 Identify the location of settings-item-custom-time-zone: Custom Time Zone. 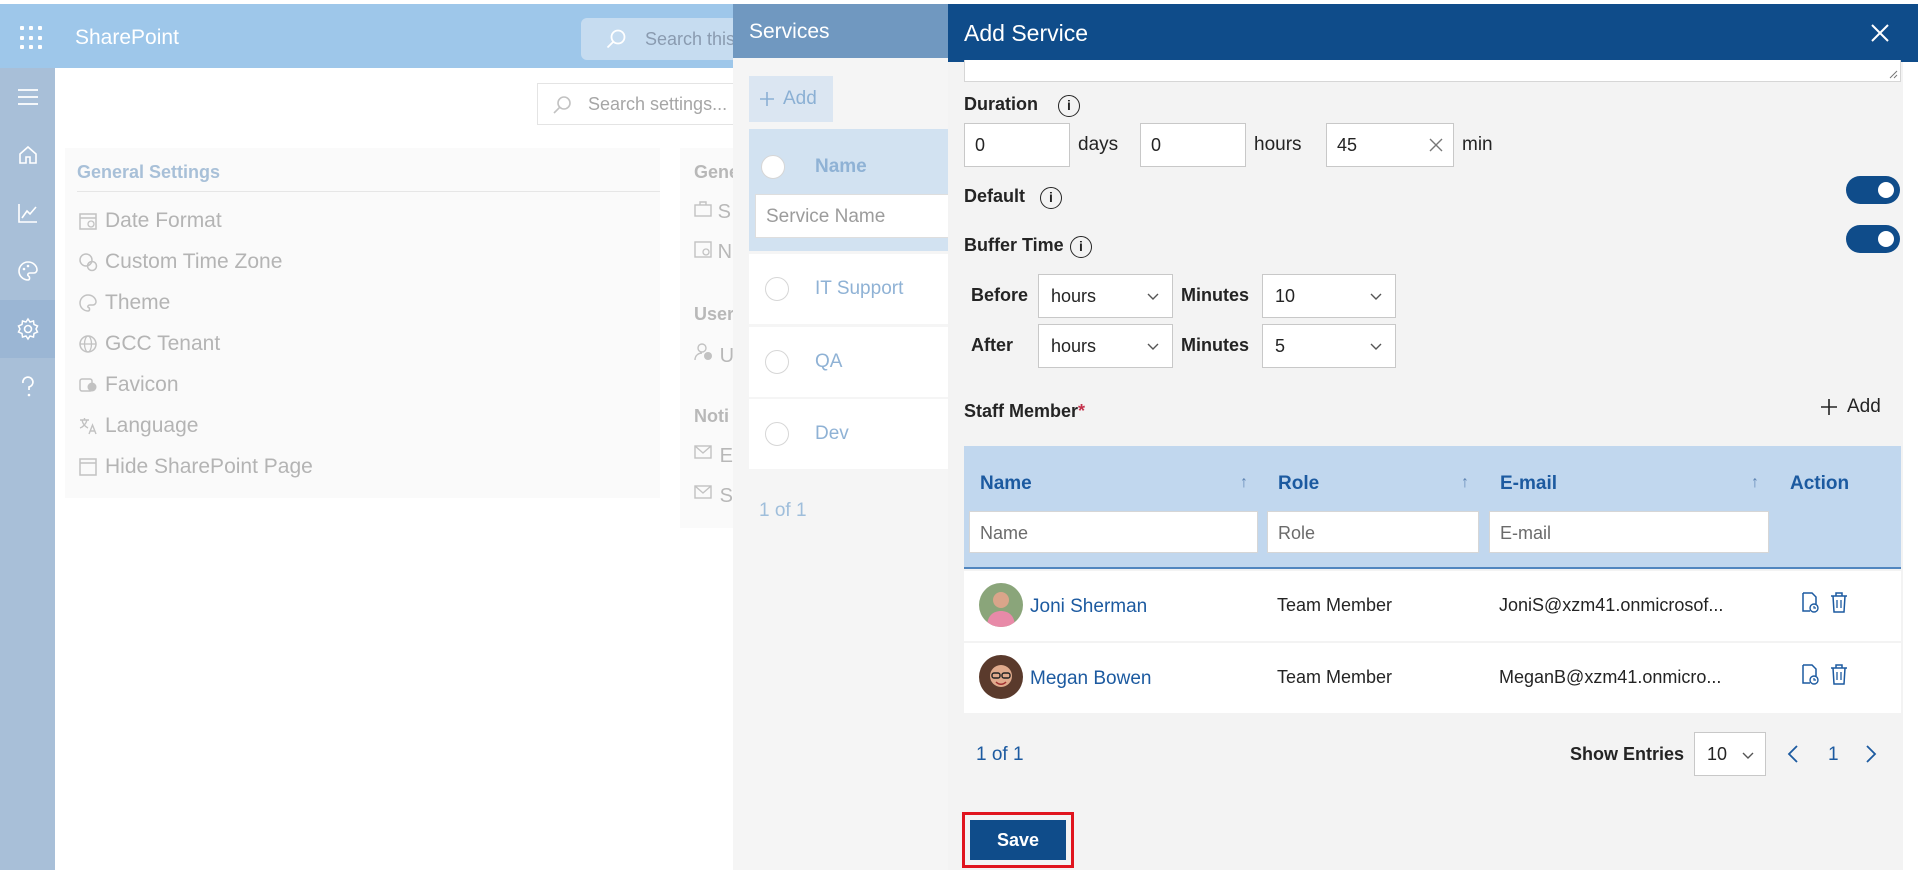
(179, 262).